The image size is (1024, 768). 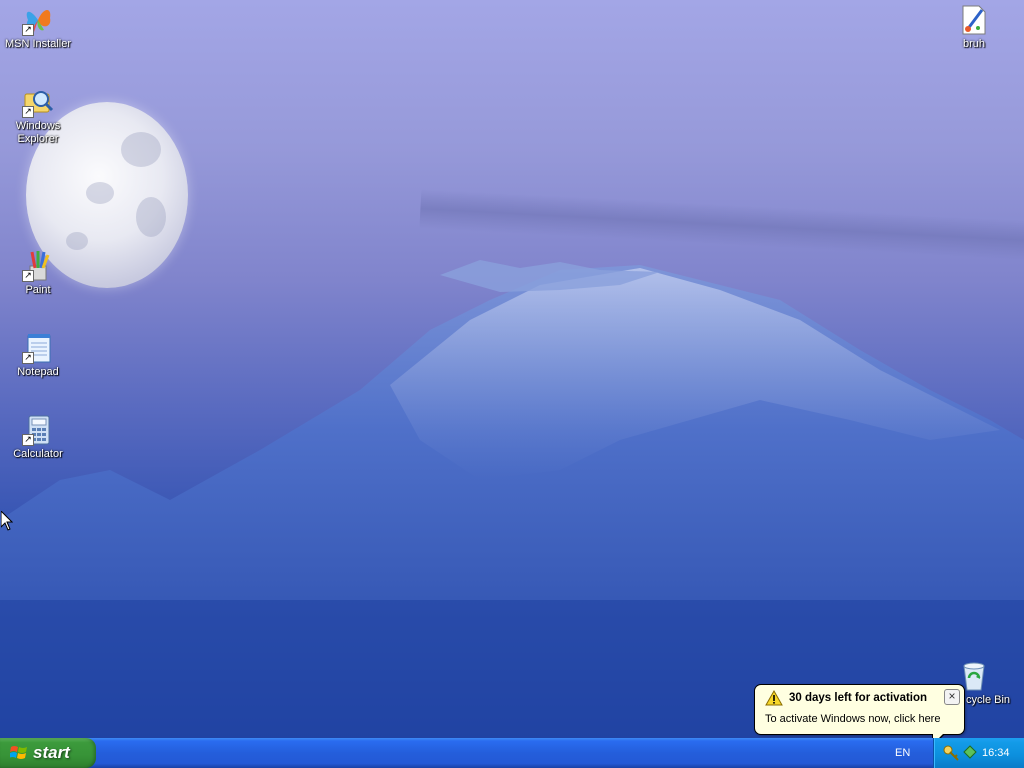 I want to click on desktop-icon-windows-explorer: ↗ Windows Explorer, so click(x=38, y=116).